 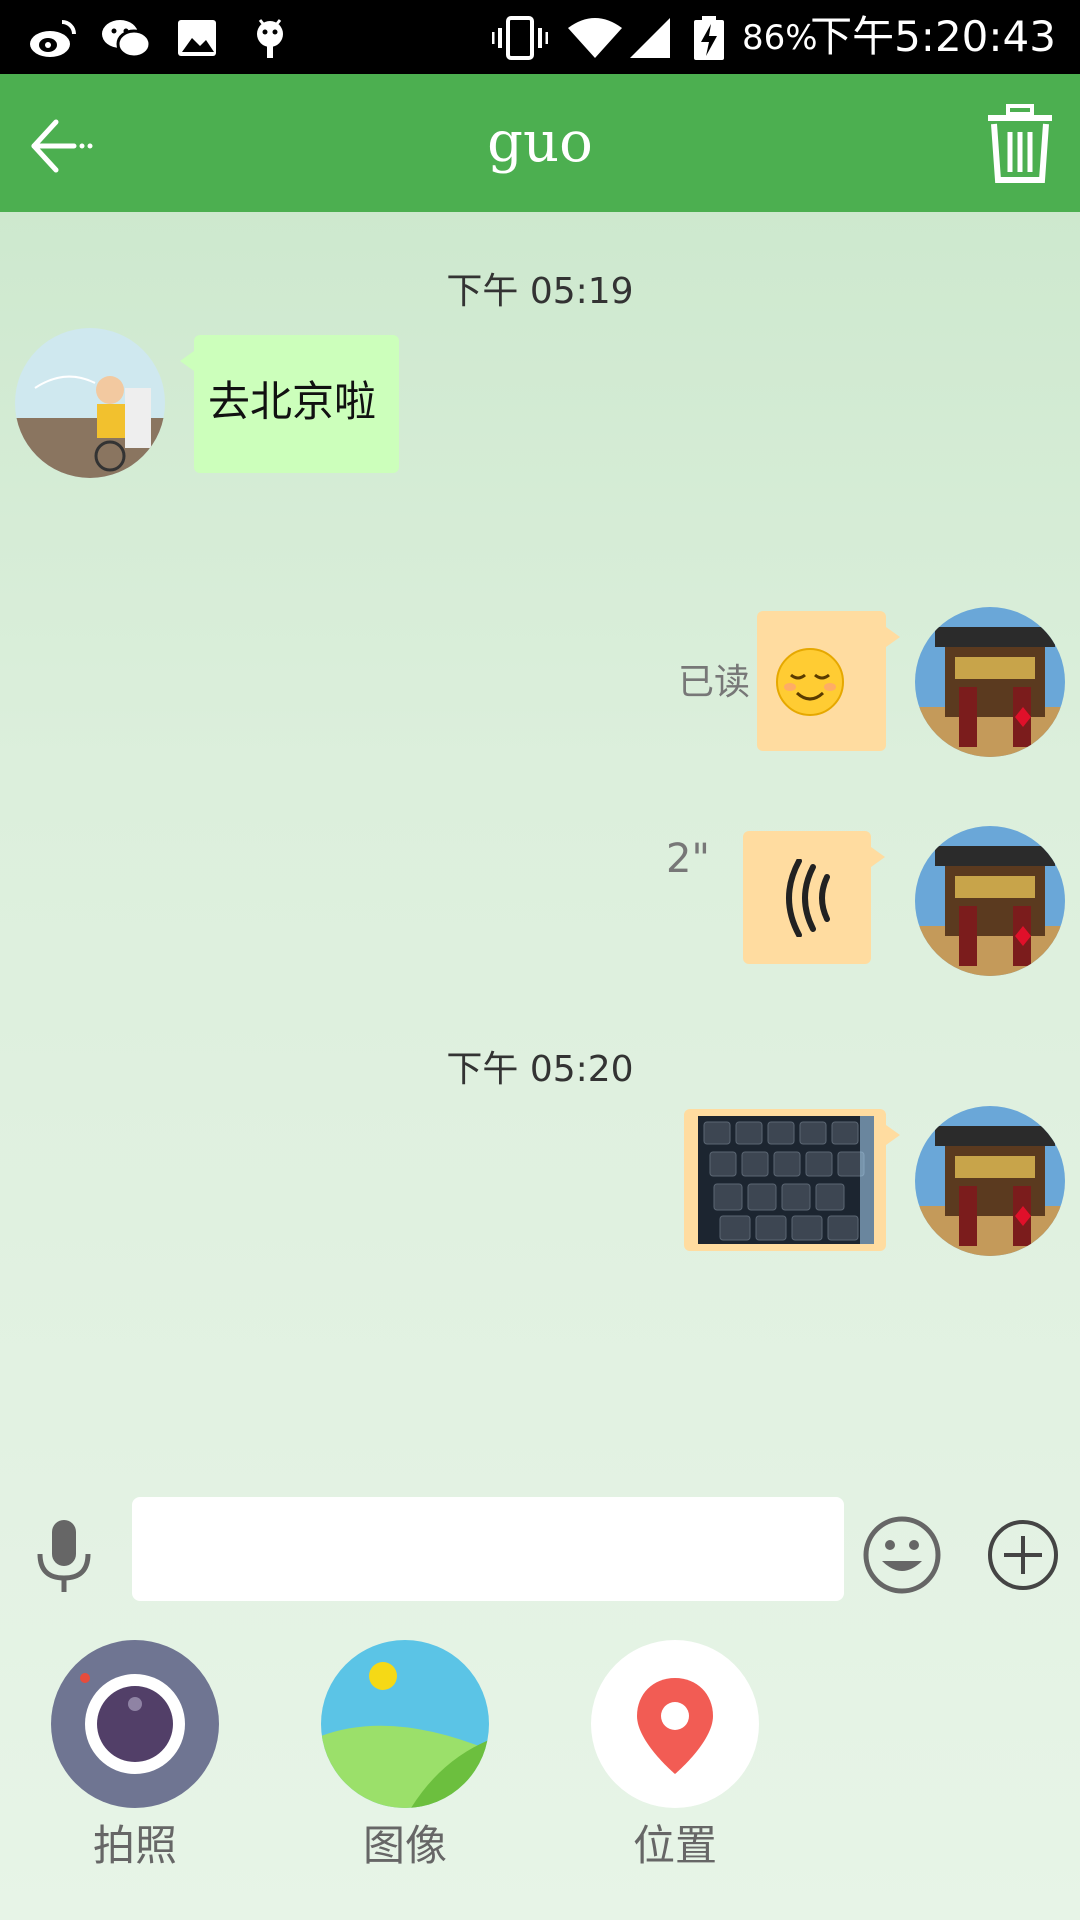 What do you see at coordinates (786, 1180) in the screenshot?
I see `keyboard-photo` at bounding box center [786, 1180].